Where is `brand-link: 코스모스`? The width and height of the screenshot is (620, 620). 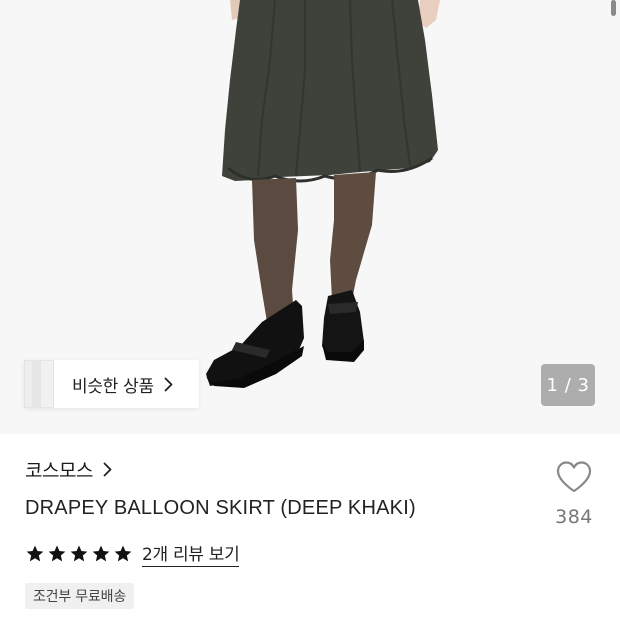 brand-link: 코스모스 is located at coordinates (68, 469).